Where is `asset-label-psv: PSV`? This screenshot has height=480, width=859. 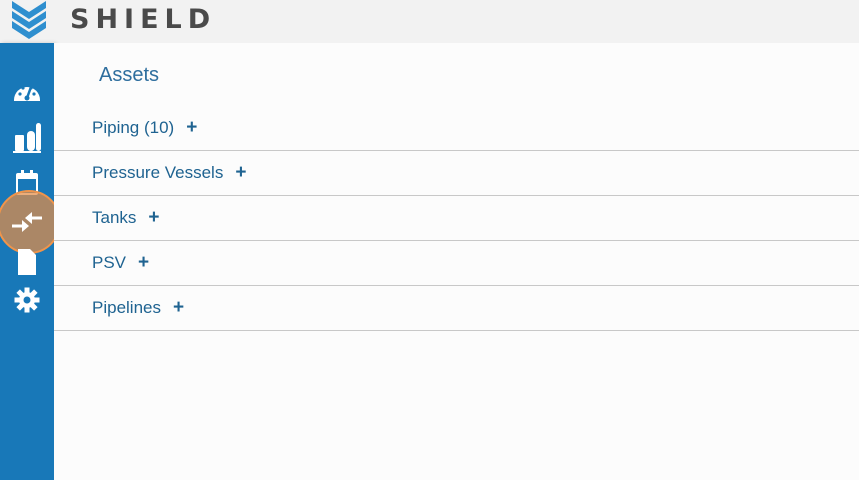 asset-label-psv: PSV is located at coordinates (109, 262).